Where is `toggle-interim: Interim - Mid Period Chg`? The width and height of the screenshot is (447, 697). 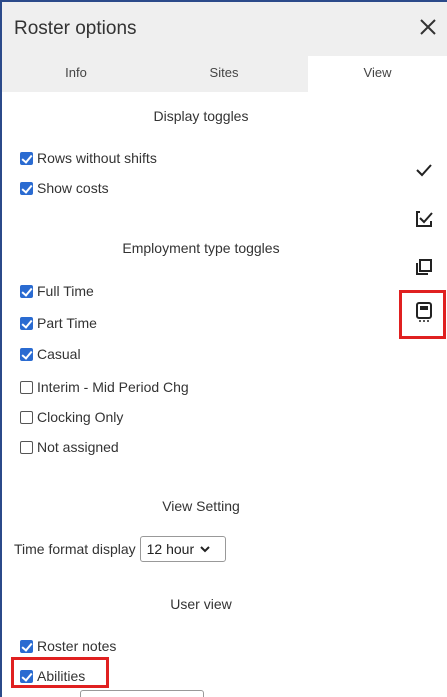 toggle-interim: Interim - Mid Period Chg is located at coordinates (104, 387).